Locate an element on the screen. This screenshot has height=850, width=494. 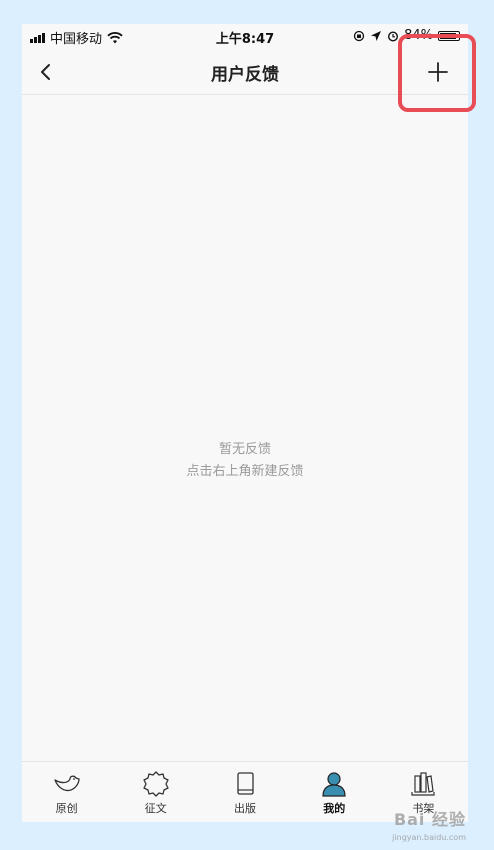
bird-icon is located at coordinates (66, 783).